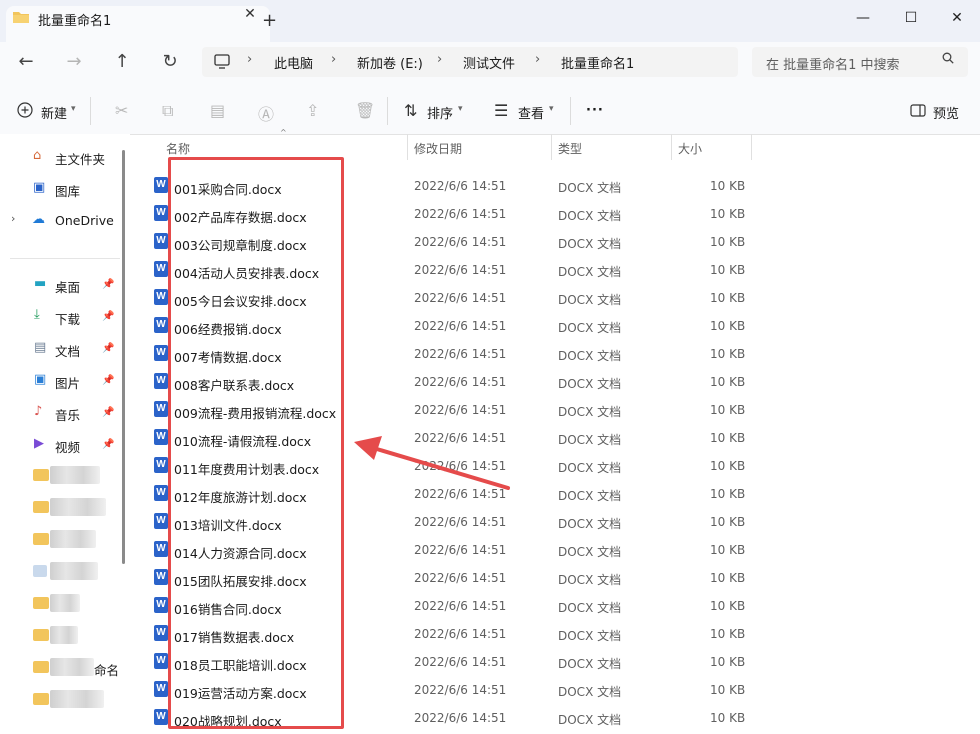 The width and height of the screenshot is (980, 734). I want to click on sidebar-item-downloads: 下载, so click(67, 318).